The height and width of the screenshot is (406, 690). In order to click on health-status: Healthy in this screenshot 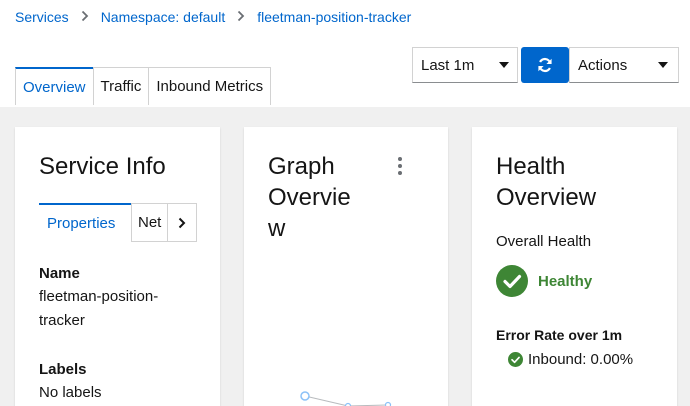, I will do `click(544, 281)`.